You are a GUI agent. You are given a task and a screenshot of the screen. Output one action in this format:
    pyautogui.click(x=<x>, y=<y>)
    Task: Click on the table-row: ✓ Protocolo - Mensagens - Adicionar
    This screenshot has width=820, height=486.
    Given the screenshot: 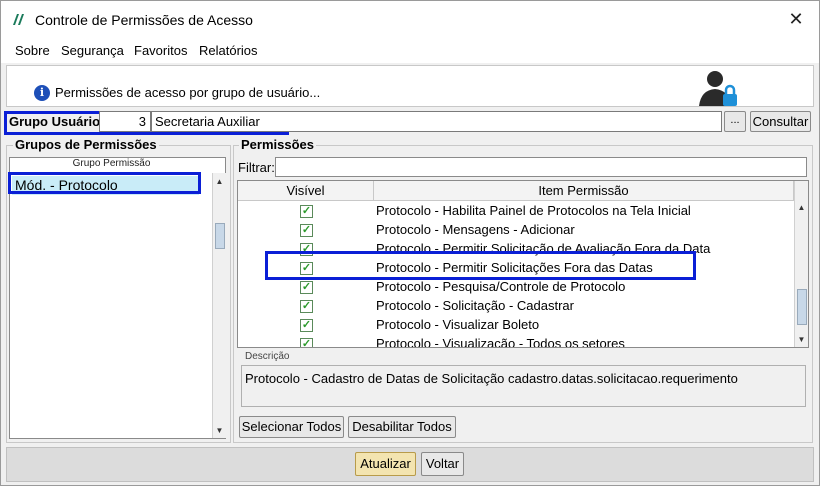 What is the action you would take?
    pyautogui.click(x=516, y=230)
    